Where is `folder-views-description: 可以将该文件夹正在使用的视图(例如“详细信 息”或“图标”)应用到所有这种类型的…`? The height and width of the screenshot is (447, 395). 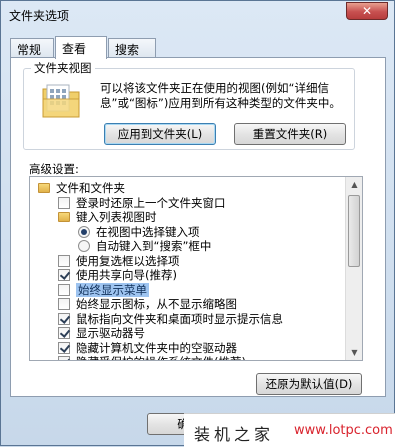
folder-views-description: 可以将该文件夹正在使用的视图(例如“详细信 息”或“图标”)应用到所有这种类型的… is located at coordinates (230, 96).